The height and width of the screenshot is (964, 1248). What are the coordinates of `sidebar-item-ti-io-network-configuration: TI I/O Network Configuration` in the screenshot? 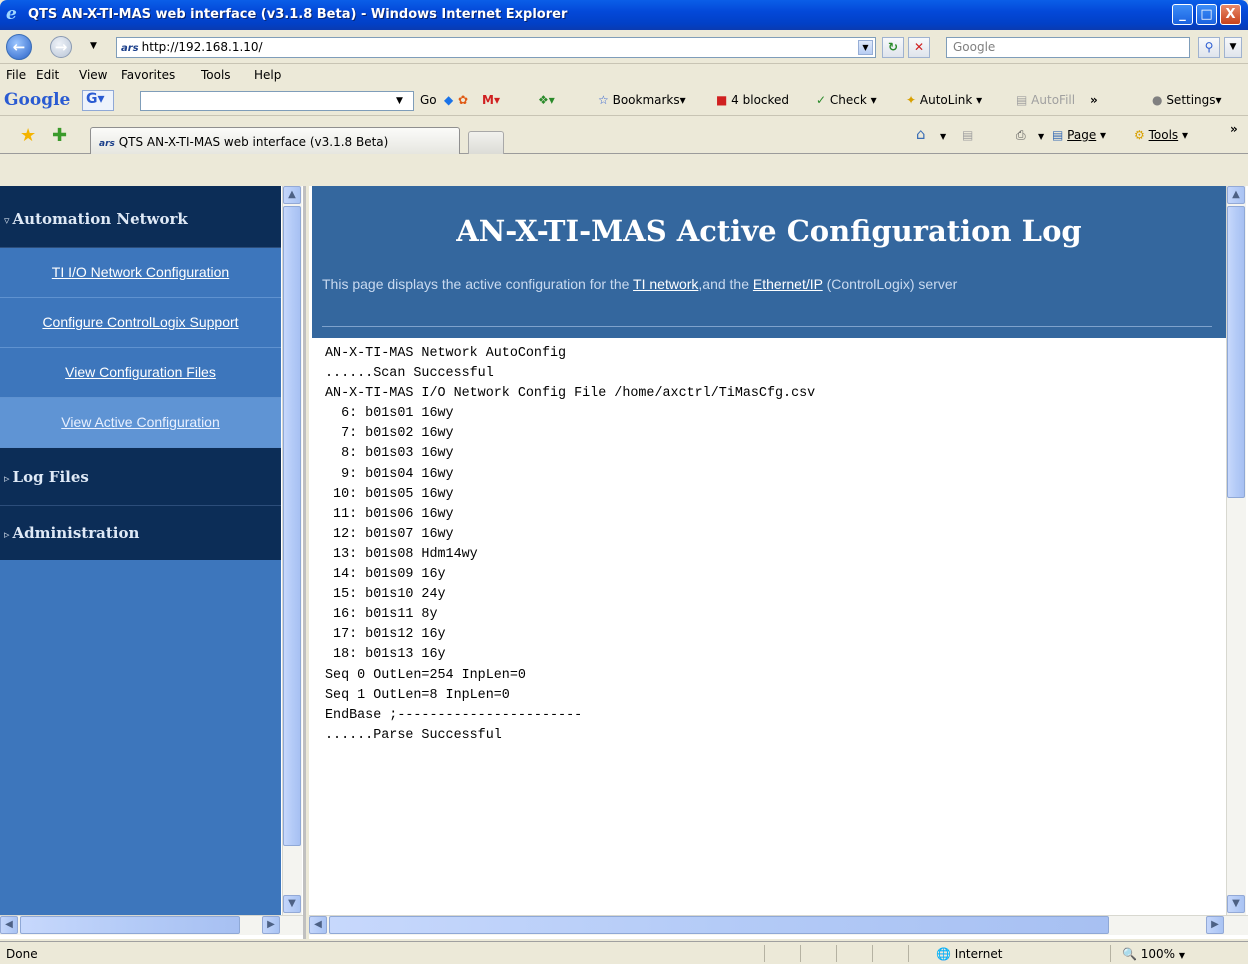 It's located at (140, 273).